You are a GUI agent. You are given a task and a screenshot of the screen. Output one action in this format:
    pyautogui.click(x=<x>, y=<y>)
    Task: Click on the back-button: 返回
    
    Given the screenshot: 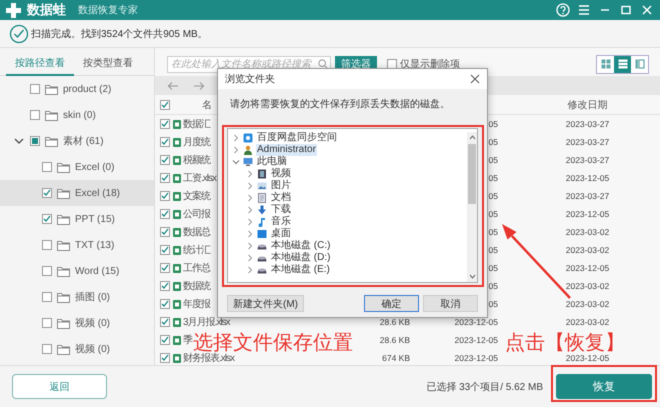 What is the action you would take?
    pyautogui.click(x=59, y=386)
    